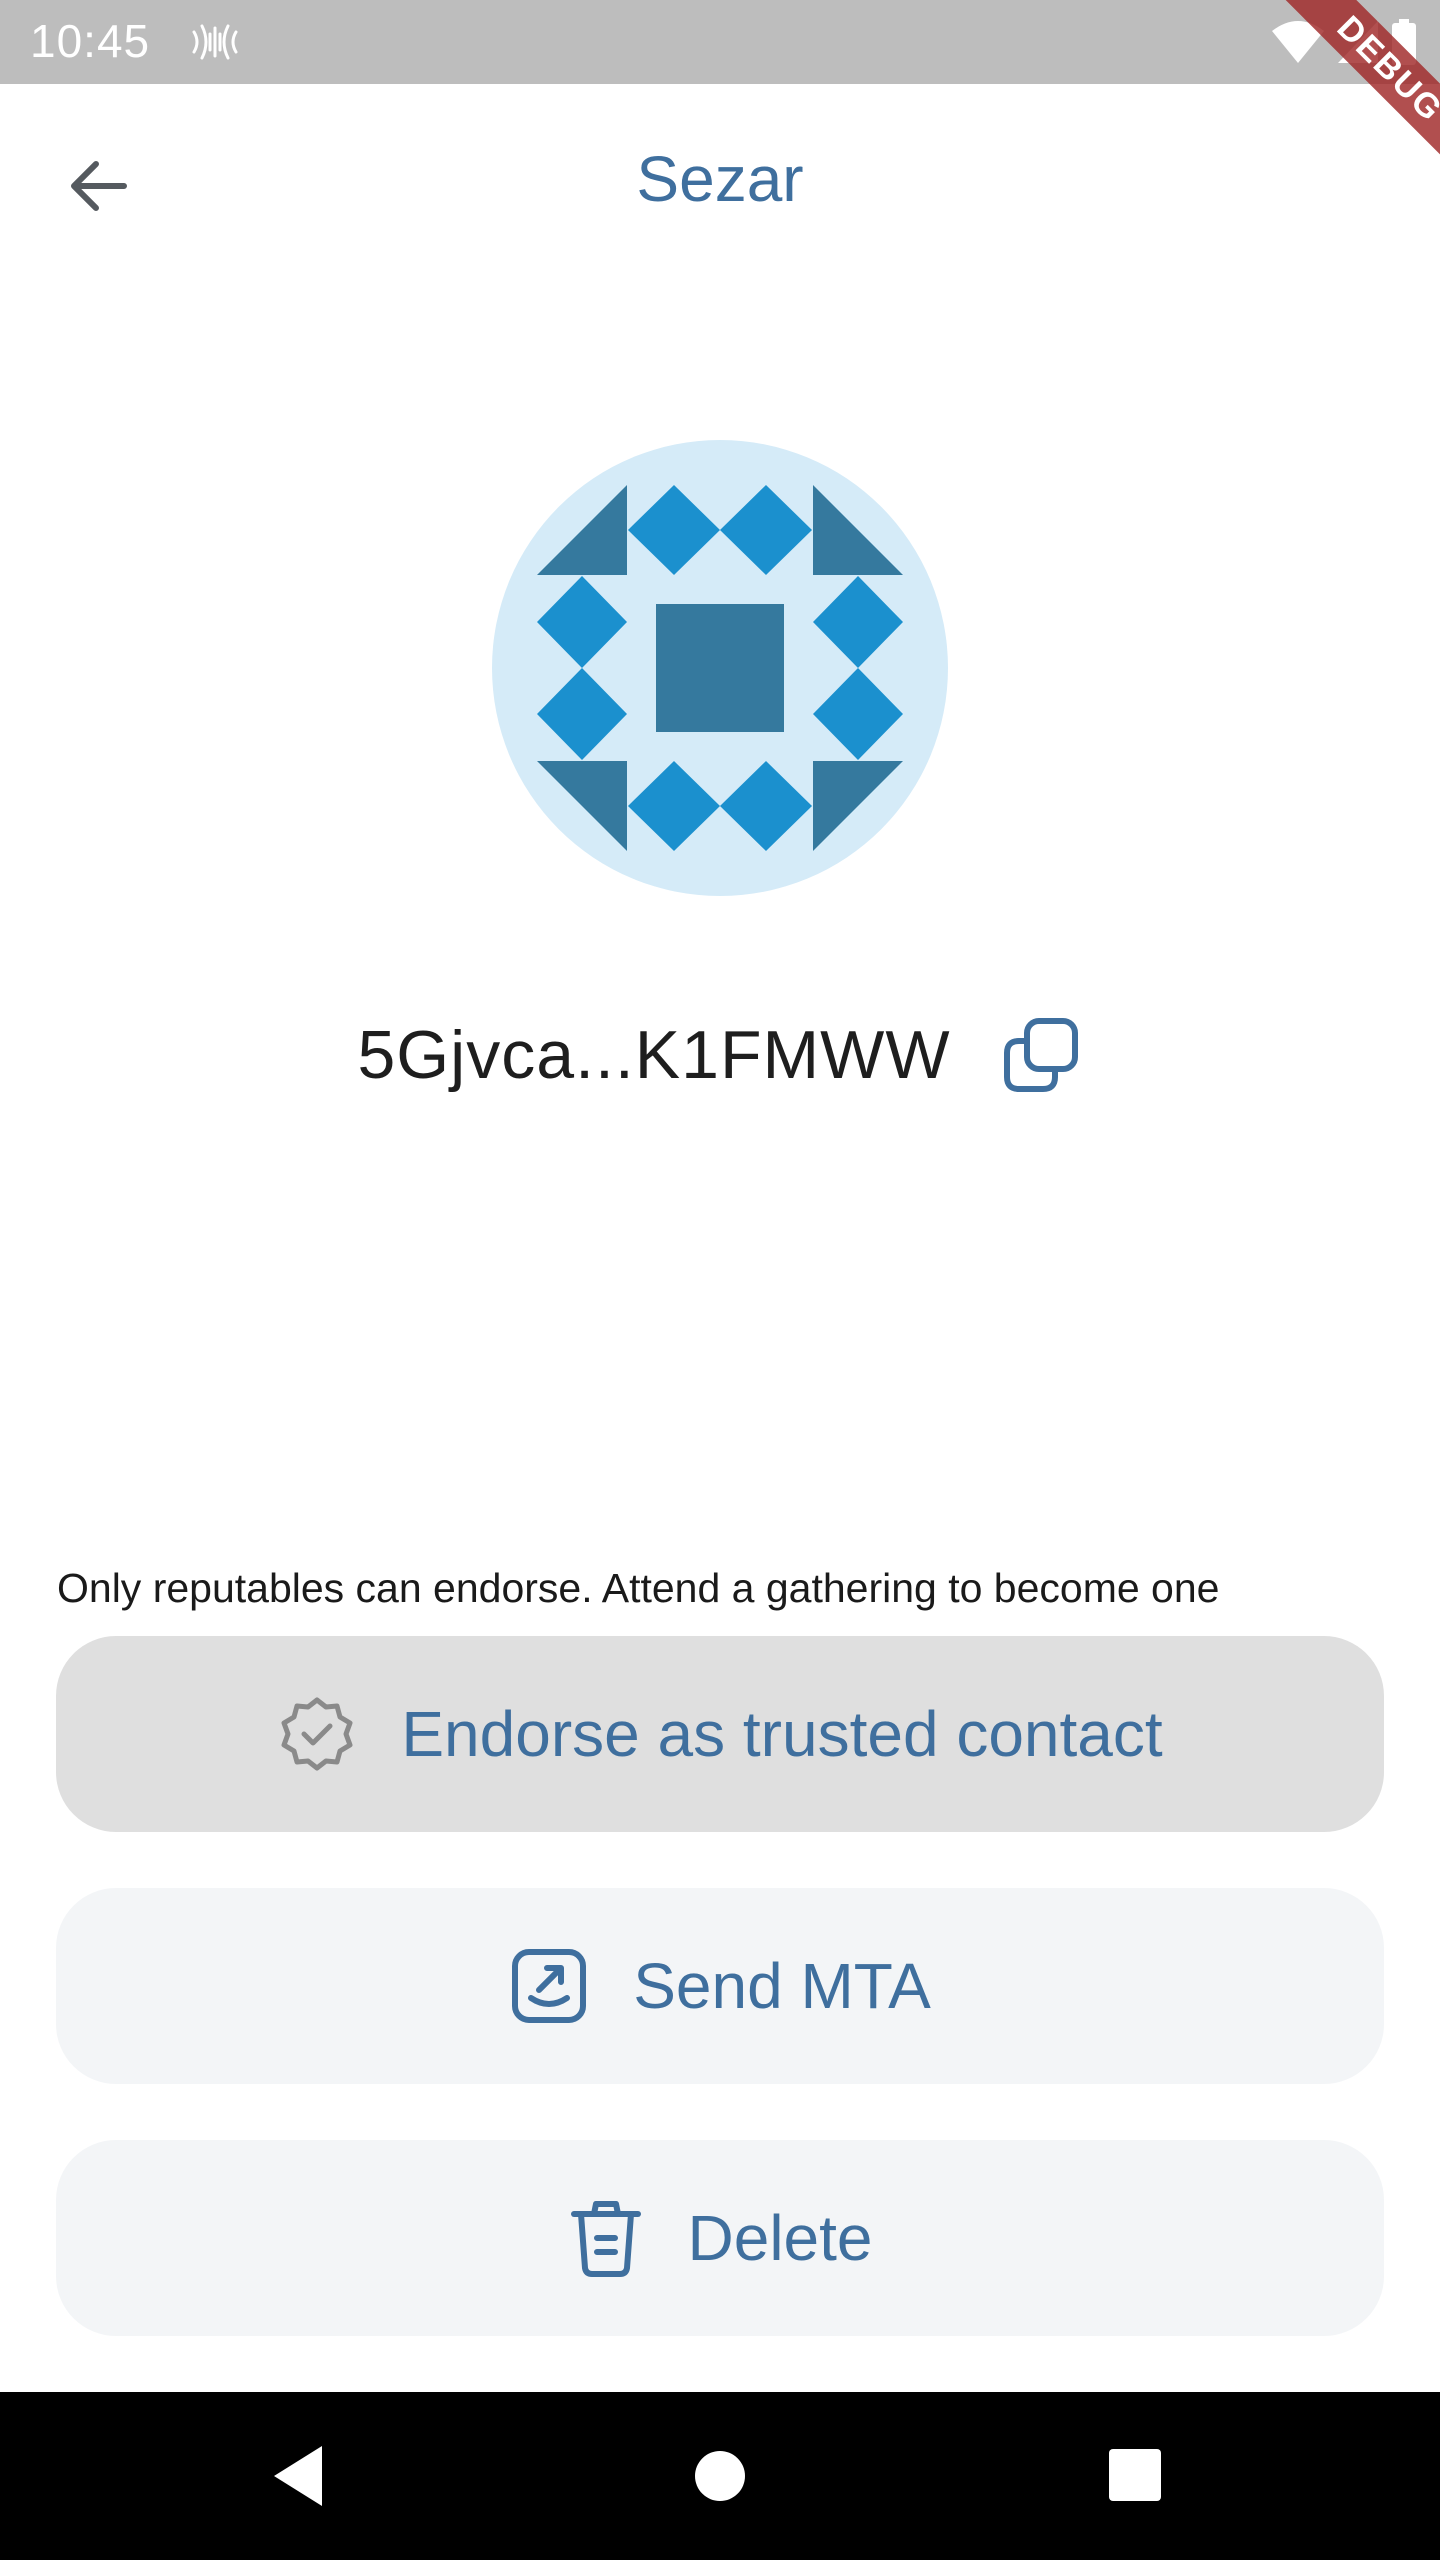 The width and height of the screenshot is (1440, 2560). Describe the element at coordinates (298, 2476) in the screenshot. I see `back-triangle-icon` at that location.